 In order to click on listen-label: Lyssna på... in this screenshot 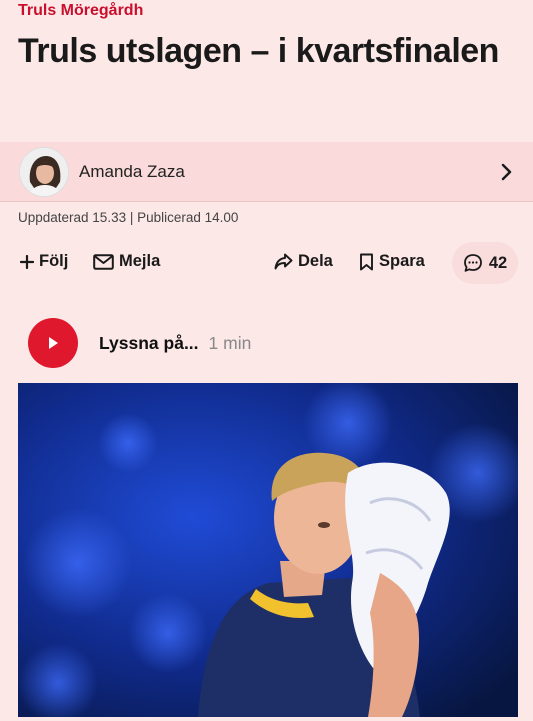, I will do `click(149, 343)`.